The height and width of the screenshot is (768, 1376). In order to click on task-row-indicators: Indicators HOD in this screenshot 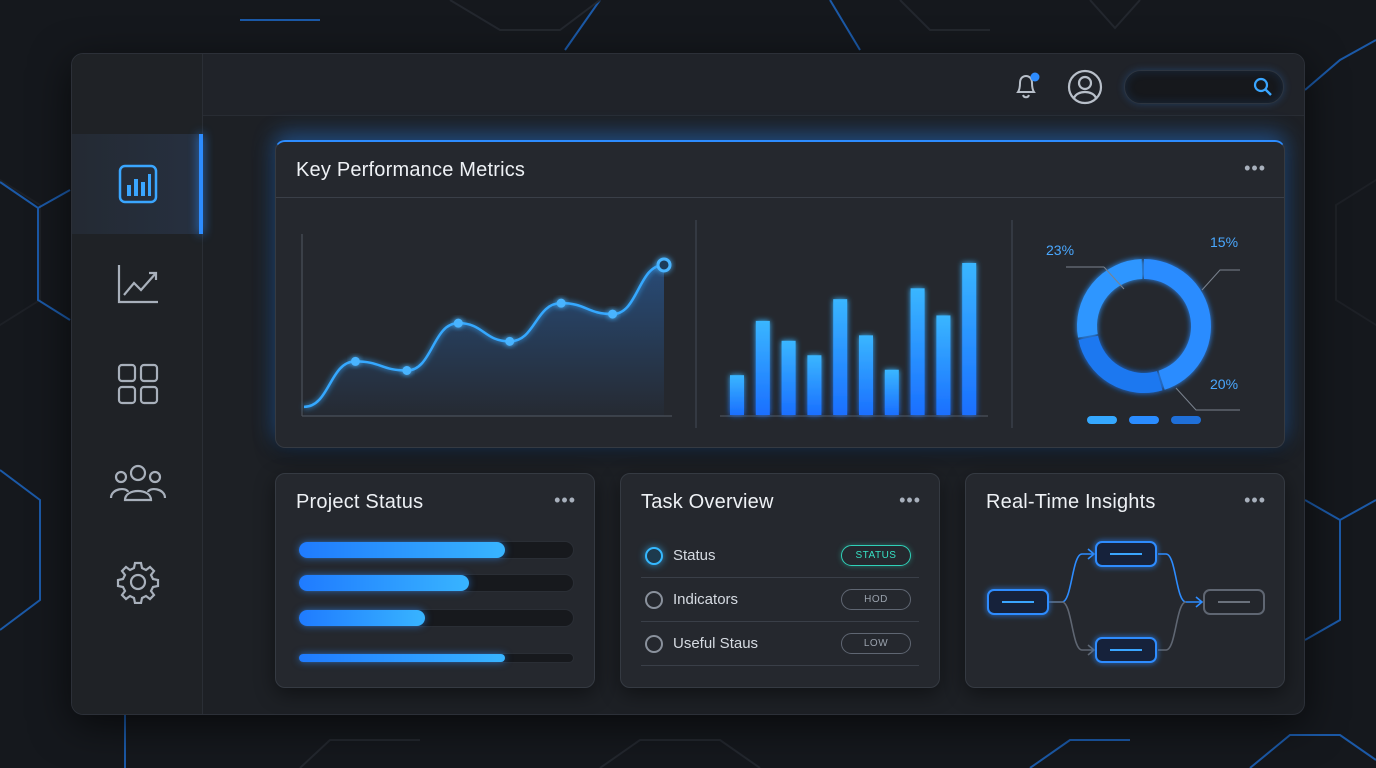, I will do `click(780, 600)`.